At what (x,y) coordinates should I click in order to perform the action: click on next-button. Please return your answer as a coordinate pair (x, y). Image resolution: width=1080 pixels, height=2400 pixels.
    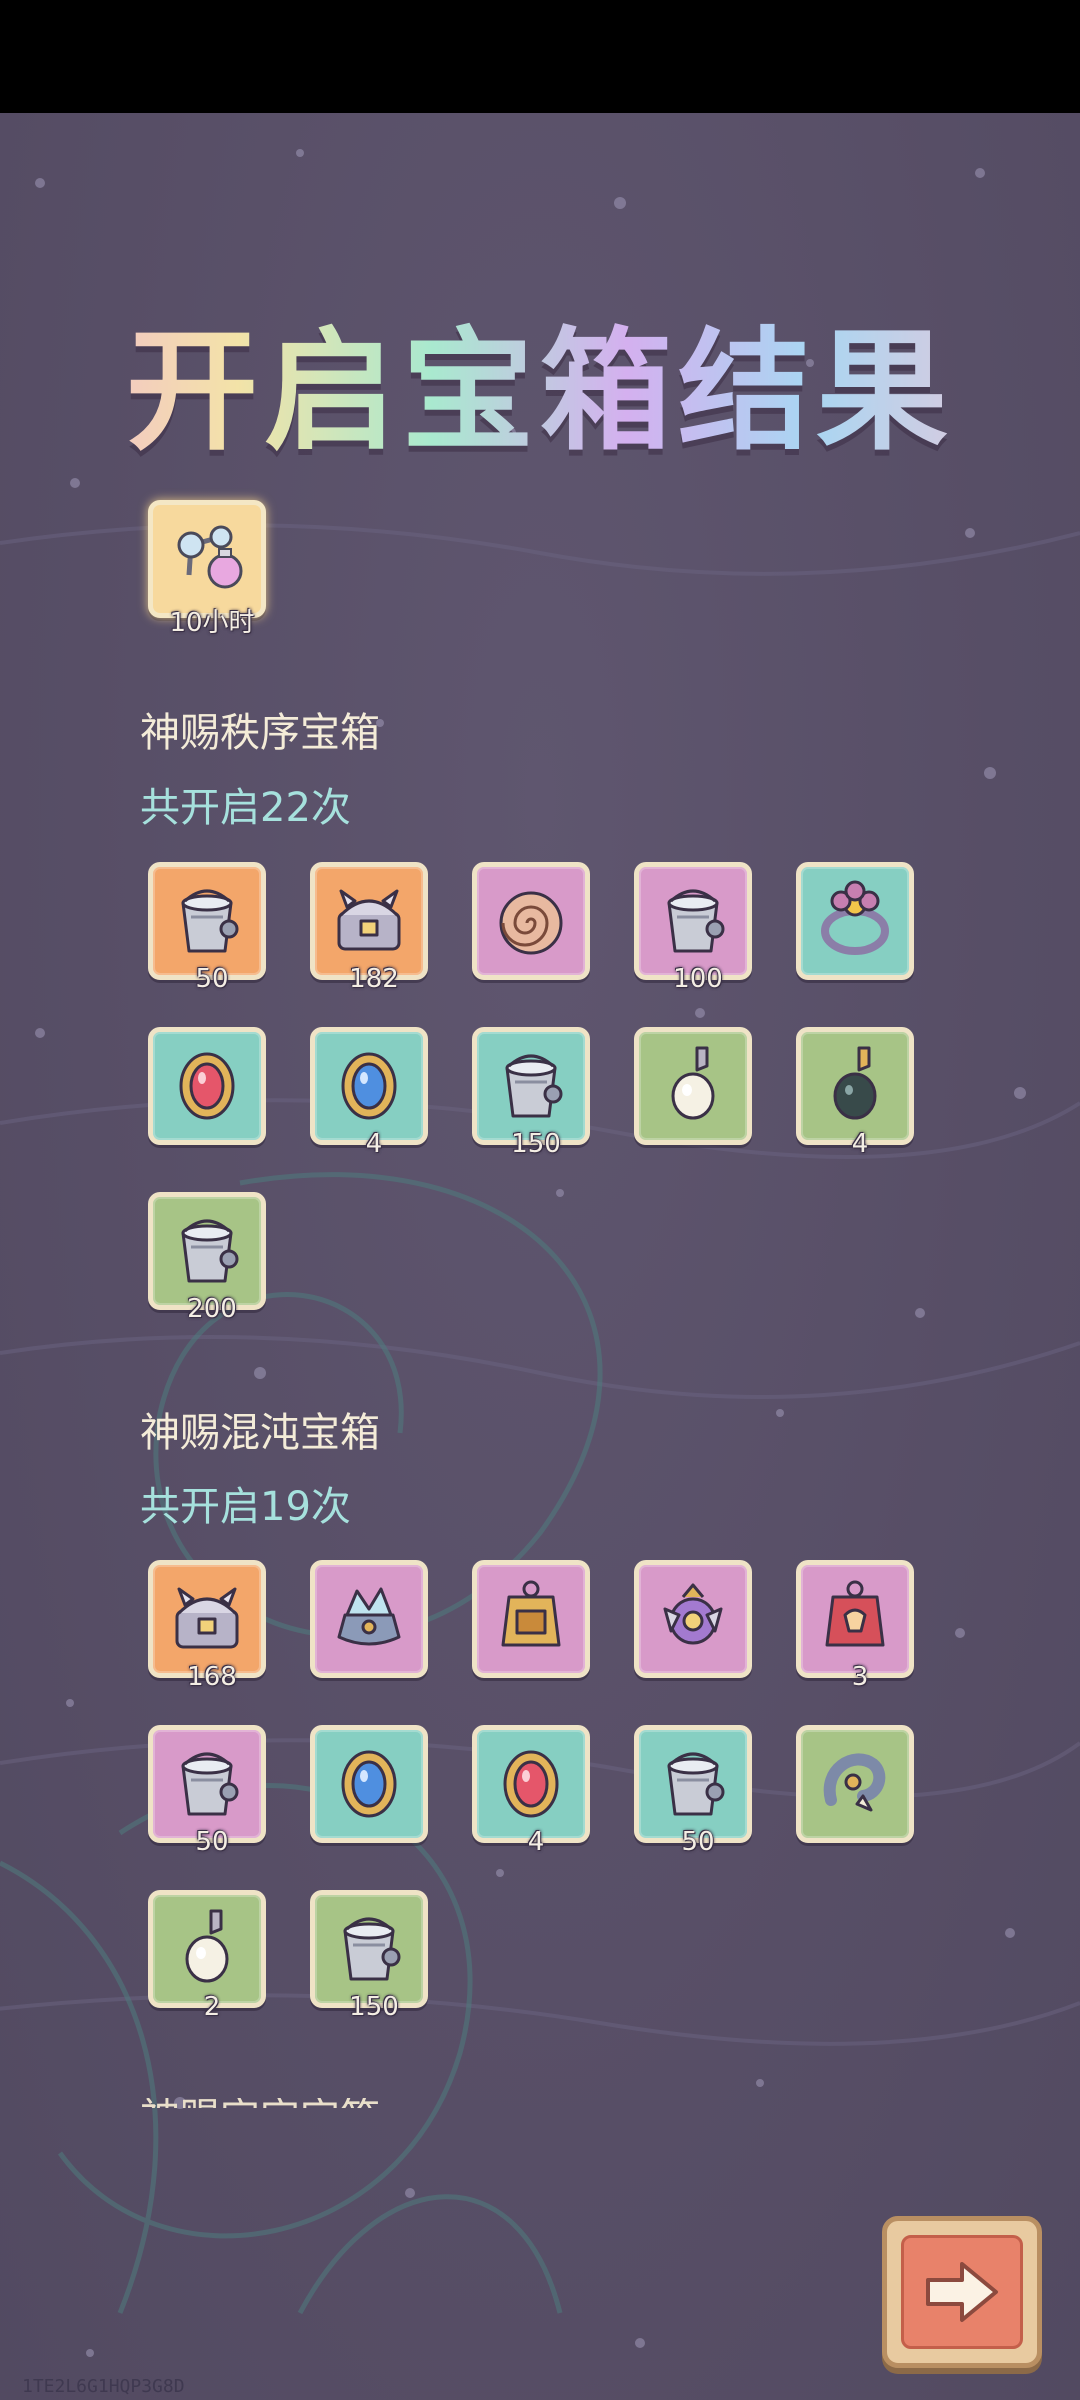
    Looking at the image, I should click on (962, 2292).